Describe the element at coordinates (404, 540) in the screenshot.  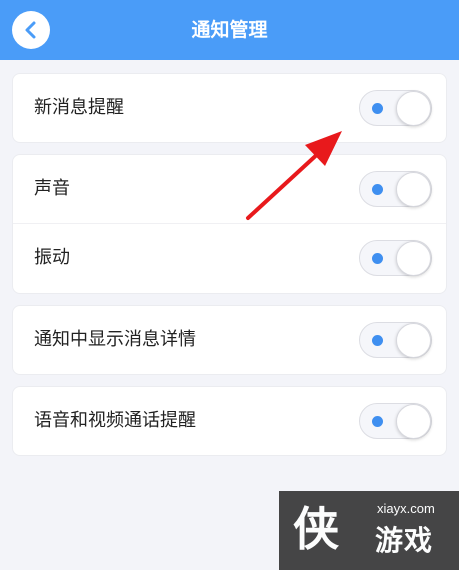
I see `watermark-name: 游戏` at that location.